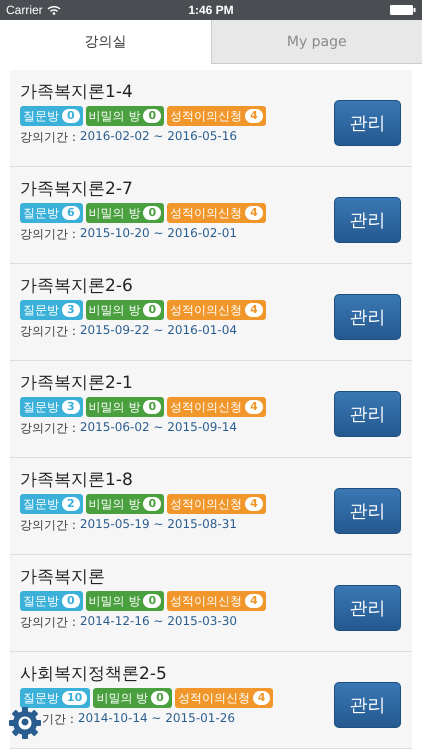  I want to click on count-pill: 10, so click(75, 698).